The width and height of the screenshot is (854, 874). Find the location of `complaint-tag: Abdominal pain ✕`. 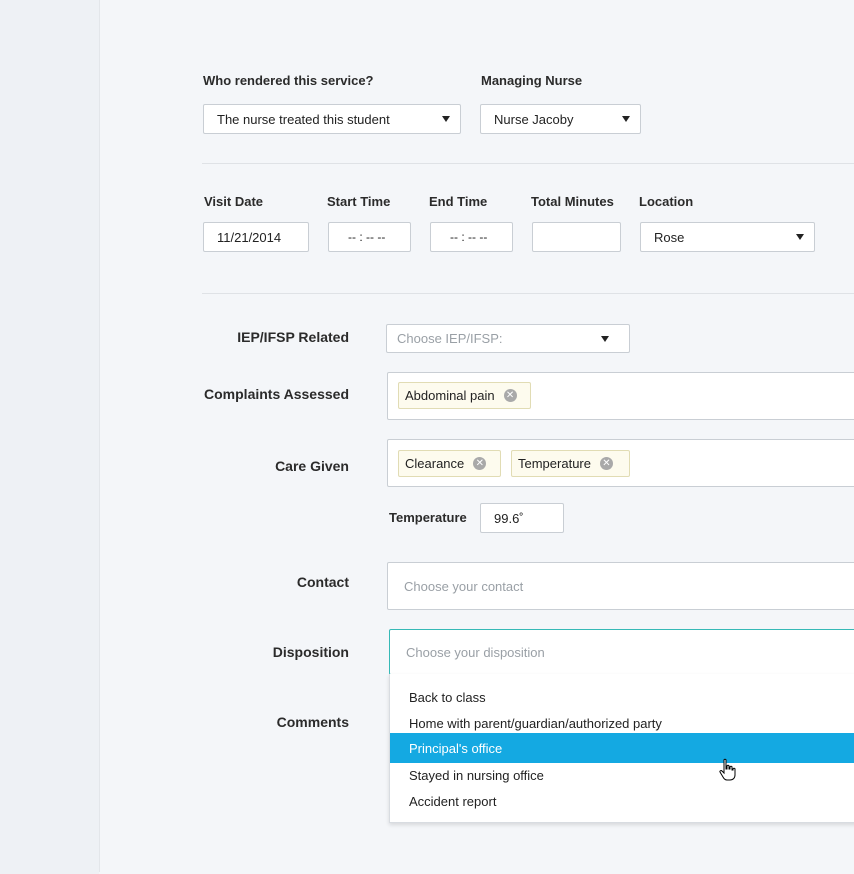

complaint-tag: Abdominal pain ✕ is located at coordinates (464, 395).